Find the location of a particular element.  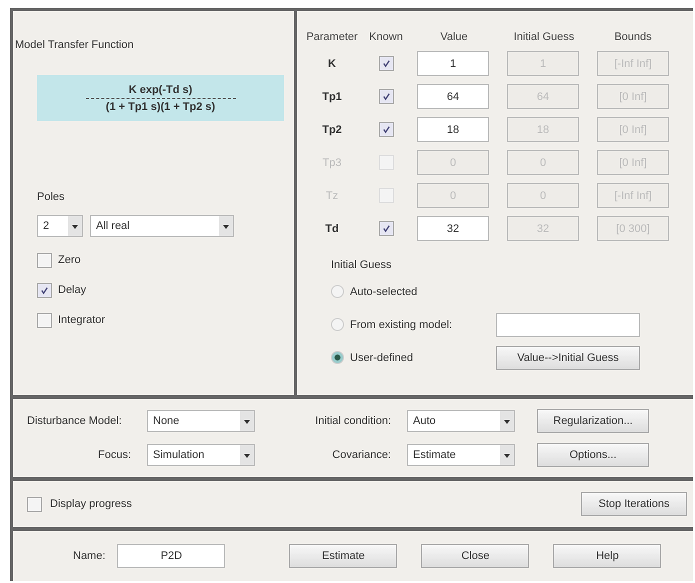

value-field: 32 is located at coordinates (453, 228).